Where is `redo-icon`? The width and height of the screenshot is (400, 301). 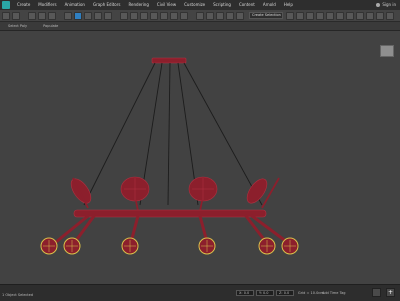 redo-icon is located at coordinates (16, 15).